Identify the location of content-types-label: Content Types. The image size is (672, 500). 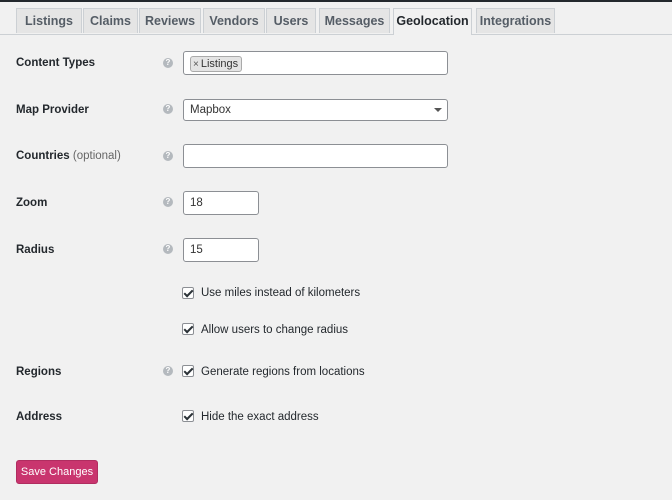
(56, 63).